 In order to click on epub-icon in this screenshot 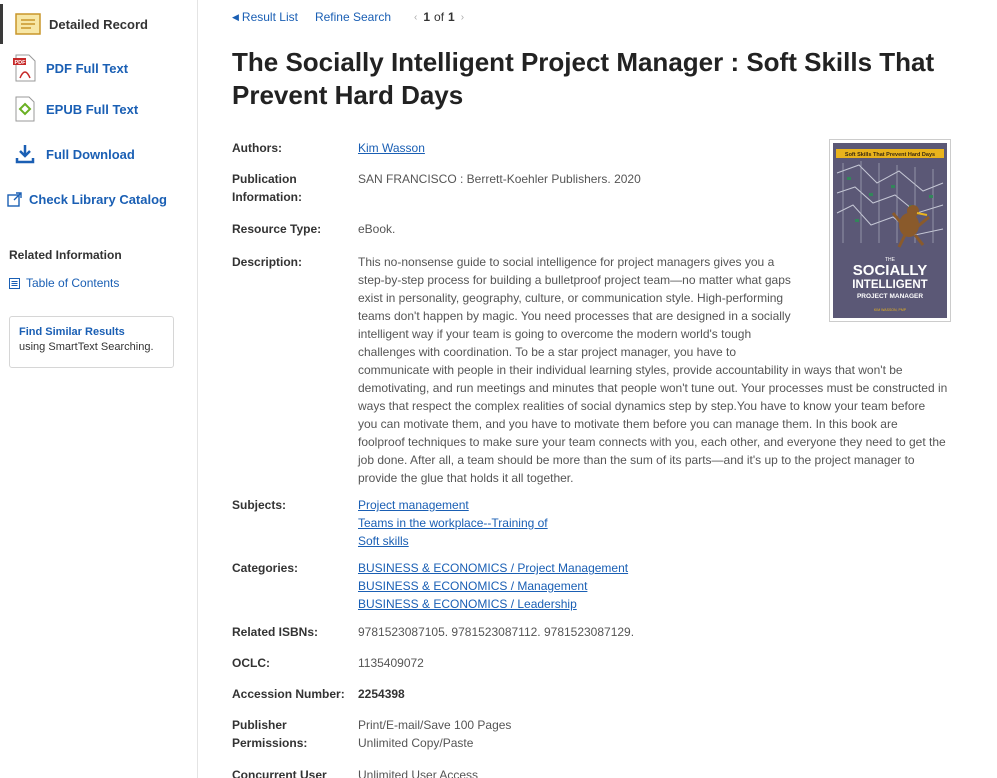, I will do `click(25, 109)`.